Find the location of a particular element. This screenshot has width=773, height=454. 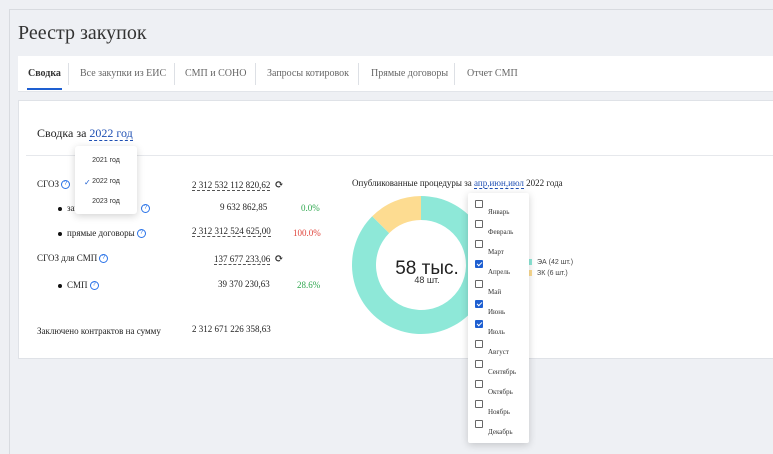

summary-heading: Сводка за 2022 год is located at coordinates (85, 133).